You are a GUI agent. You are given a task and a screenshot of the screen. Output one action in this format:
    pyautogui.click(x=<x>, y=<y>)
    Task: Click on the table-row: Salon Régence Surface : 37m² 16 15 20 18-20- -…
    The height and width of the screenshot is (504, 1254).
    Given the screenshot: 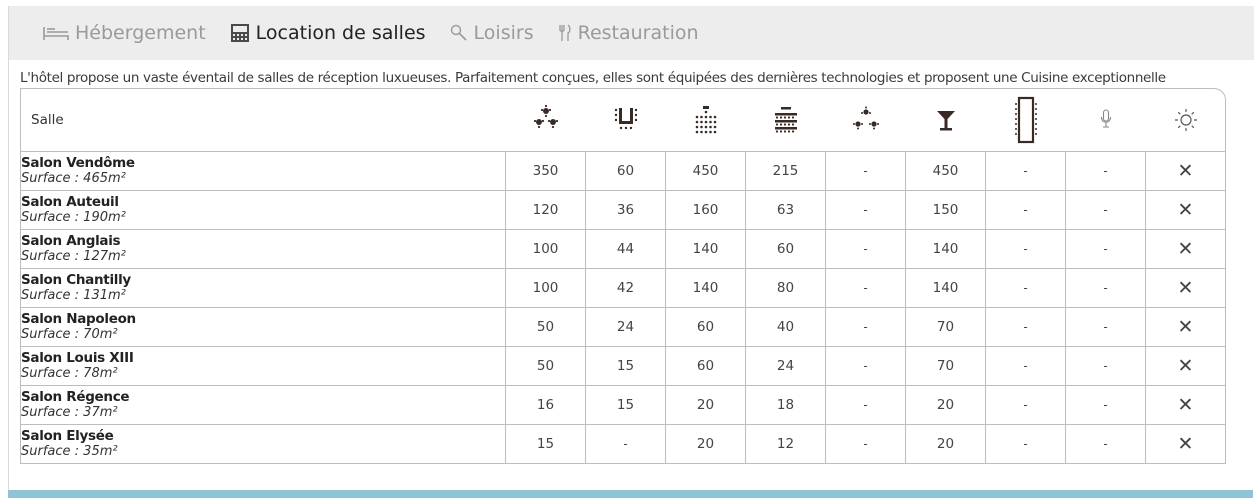 What is the action you would take?
    pyautogui.click(x=623, y=405)
    